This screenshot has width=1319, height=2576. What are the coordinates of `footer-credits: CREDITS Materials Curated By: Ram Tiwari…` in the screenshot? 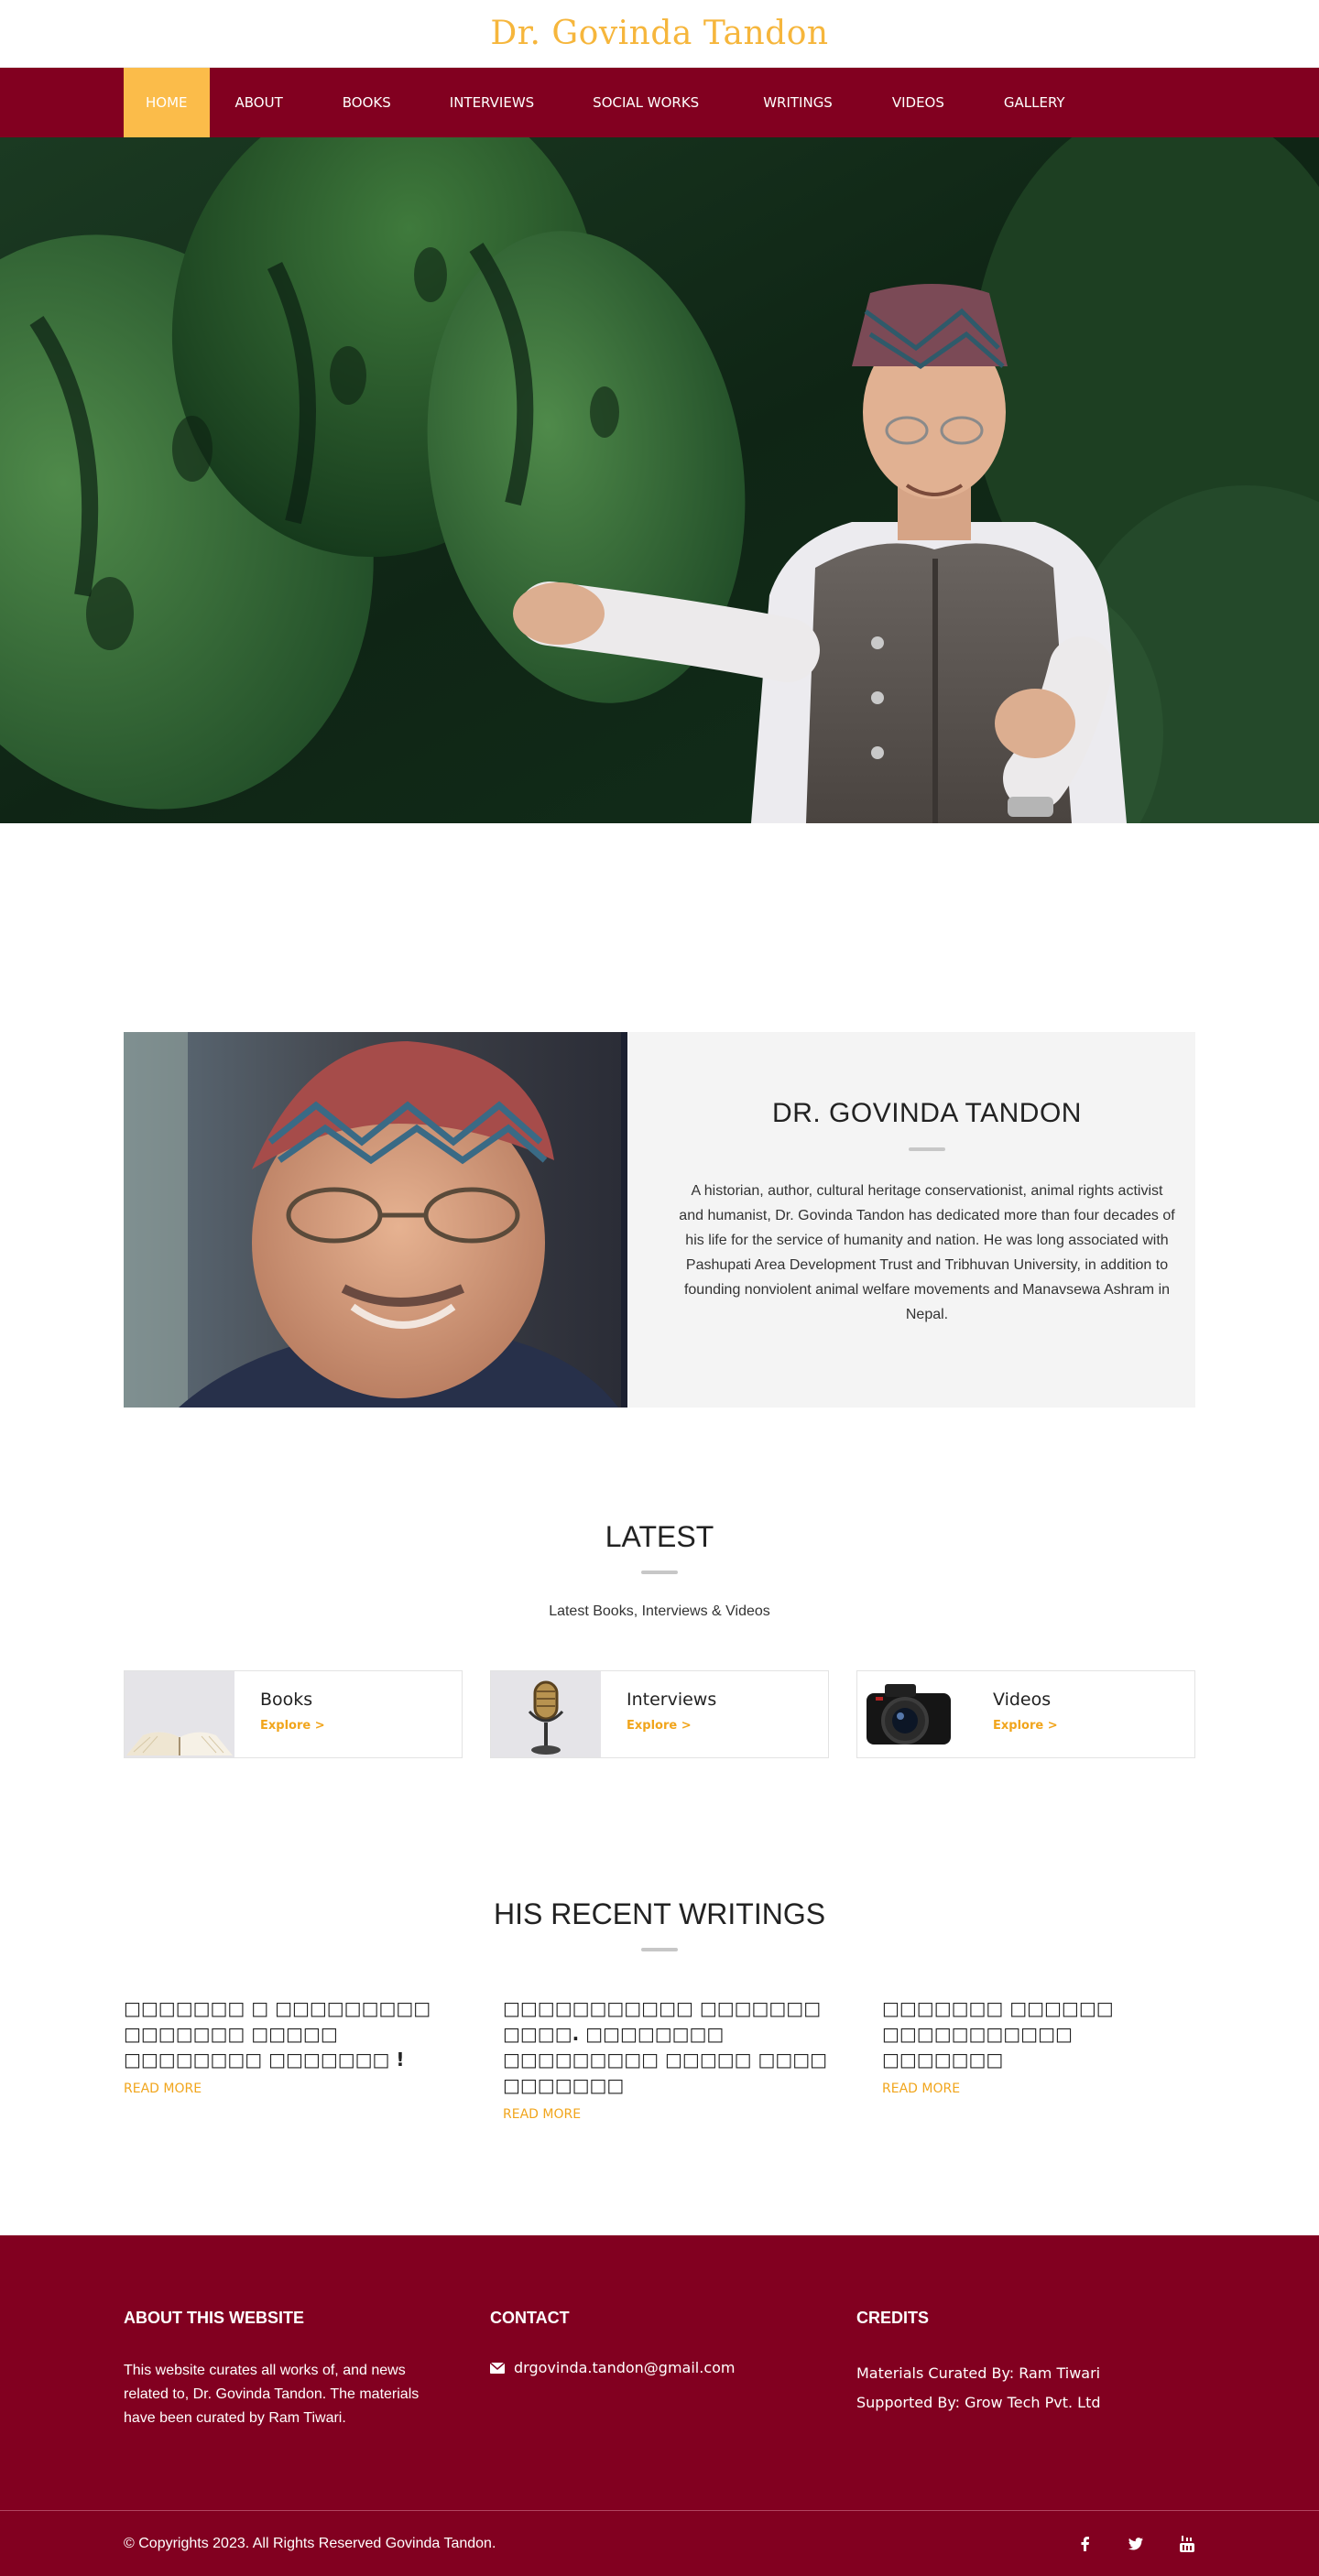 It's located at (1025, 2369).